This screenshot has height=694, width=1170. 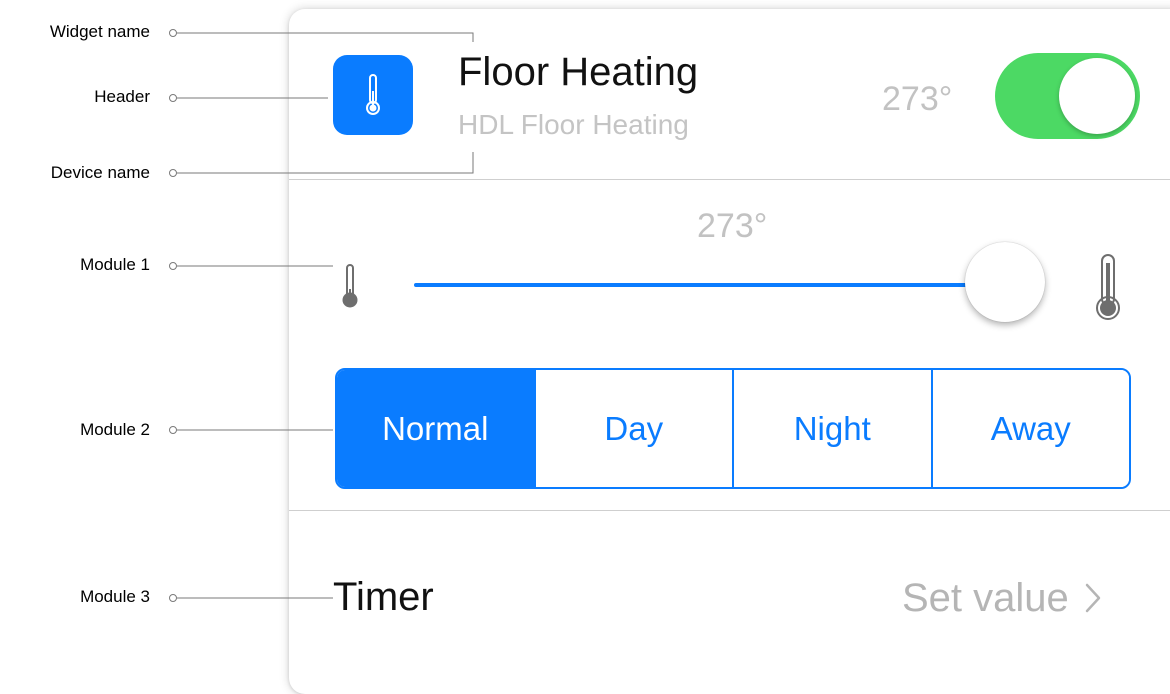 What do you see at coordinates (115, 429) in the screenshot?
I see `callout-module-2: Module 2` at bounding box center [115, 429].